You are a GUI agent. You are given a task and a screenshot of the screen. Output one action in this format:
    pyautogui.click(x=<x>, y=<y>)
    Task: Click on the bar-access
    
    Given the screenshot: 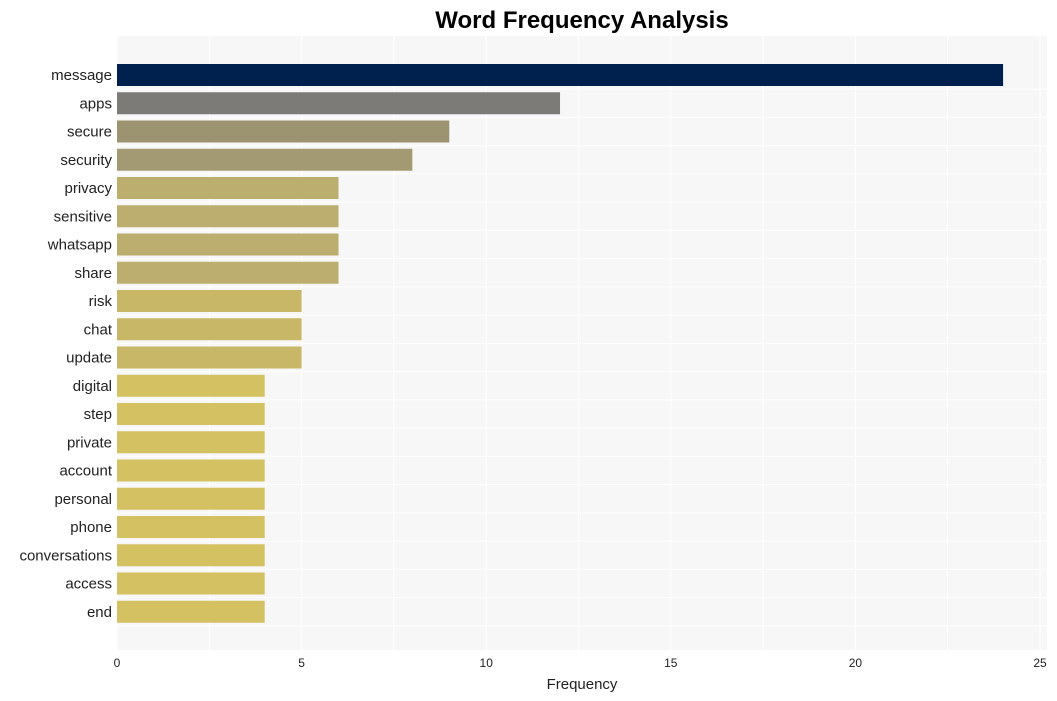 What is the action you would take?
    pyautogui.click(x=191, y=583)
    